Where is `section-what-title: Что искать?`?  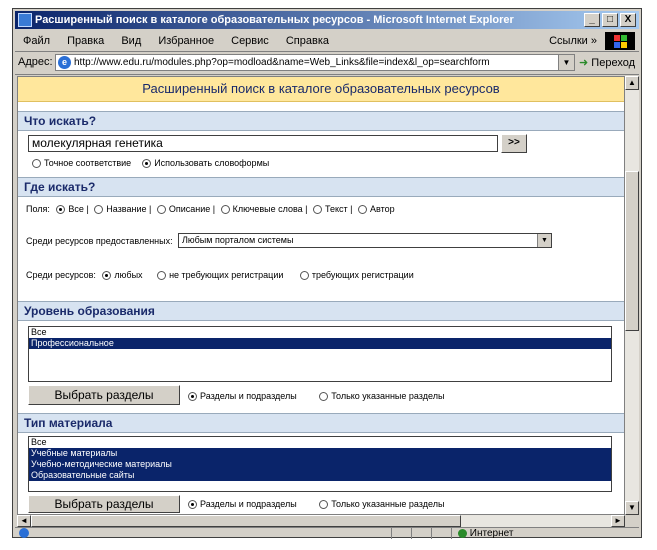
section-what-title: Что искать? is located at coordinates (321, 121).